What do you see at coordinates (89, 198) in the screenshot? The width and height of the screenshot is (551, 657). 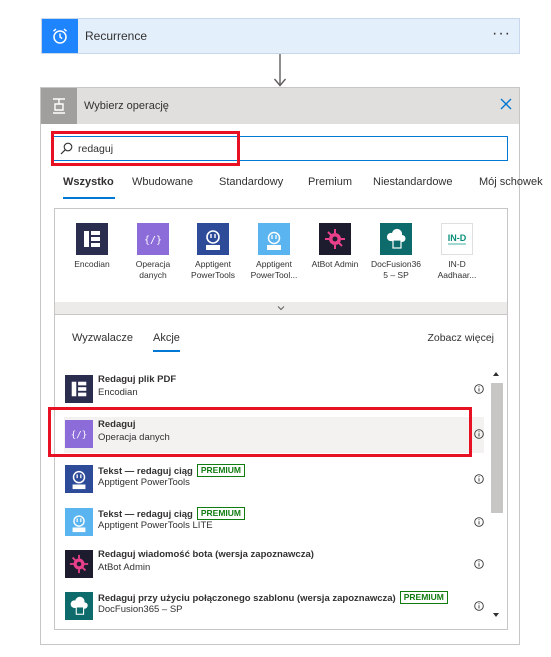 I see `active-tab-indicator` at bounding box center [89, 198].